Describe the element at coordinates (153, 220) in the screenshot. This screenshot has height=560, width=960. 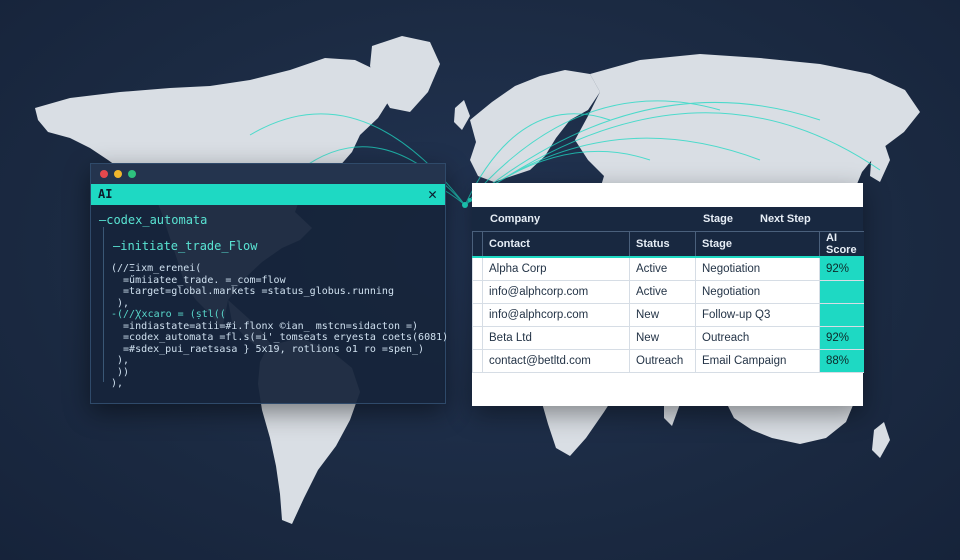
I see `code-line: —codex_automata` at that location.